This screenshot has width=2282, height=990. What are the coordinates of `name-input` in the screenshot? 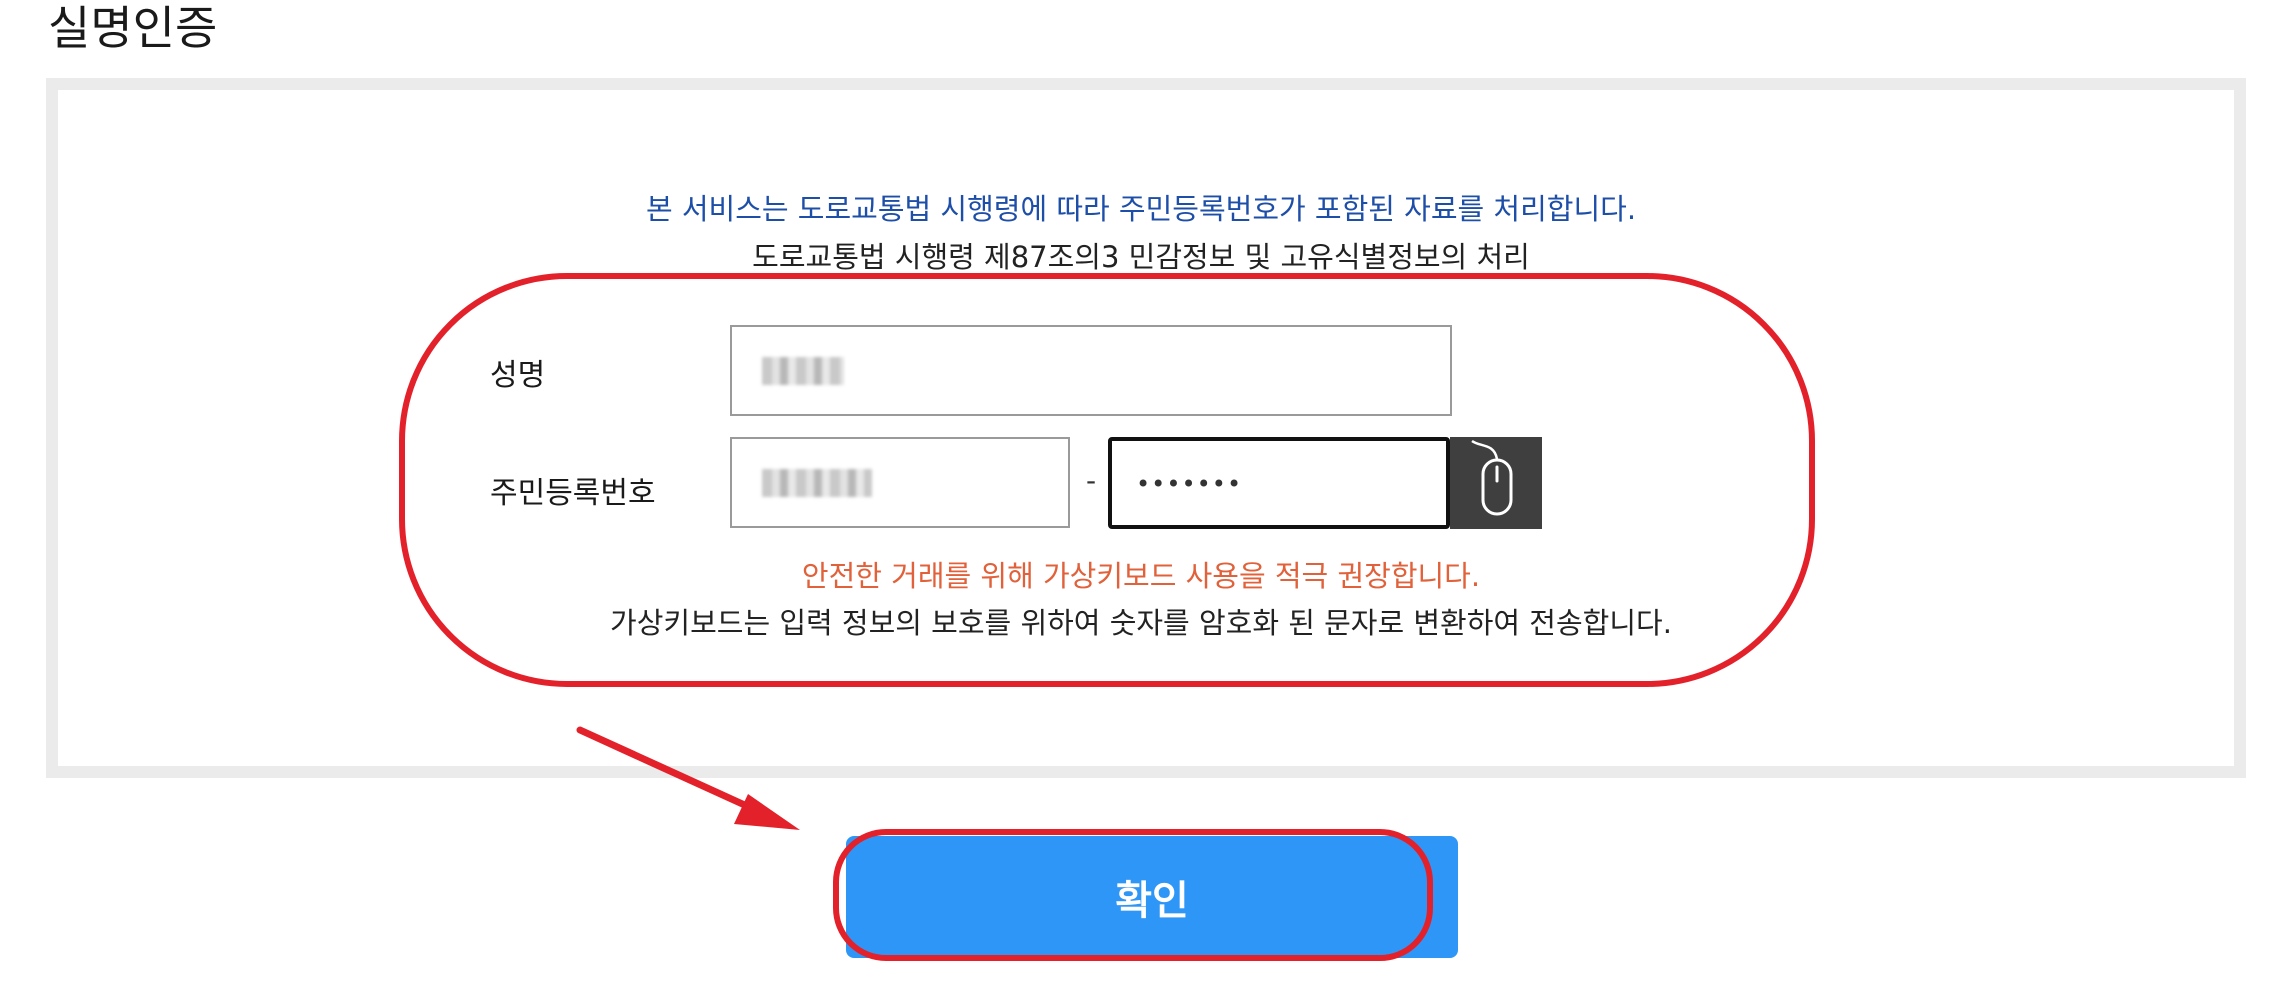 It's located at (1091, 370).